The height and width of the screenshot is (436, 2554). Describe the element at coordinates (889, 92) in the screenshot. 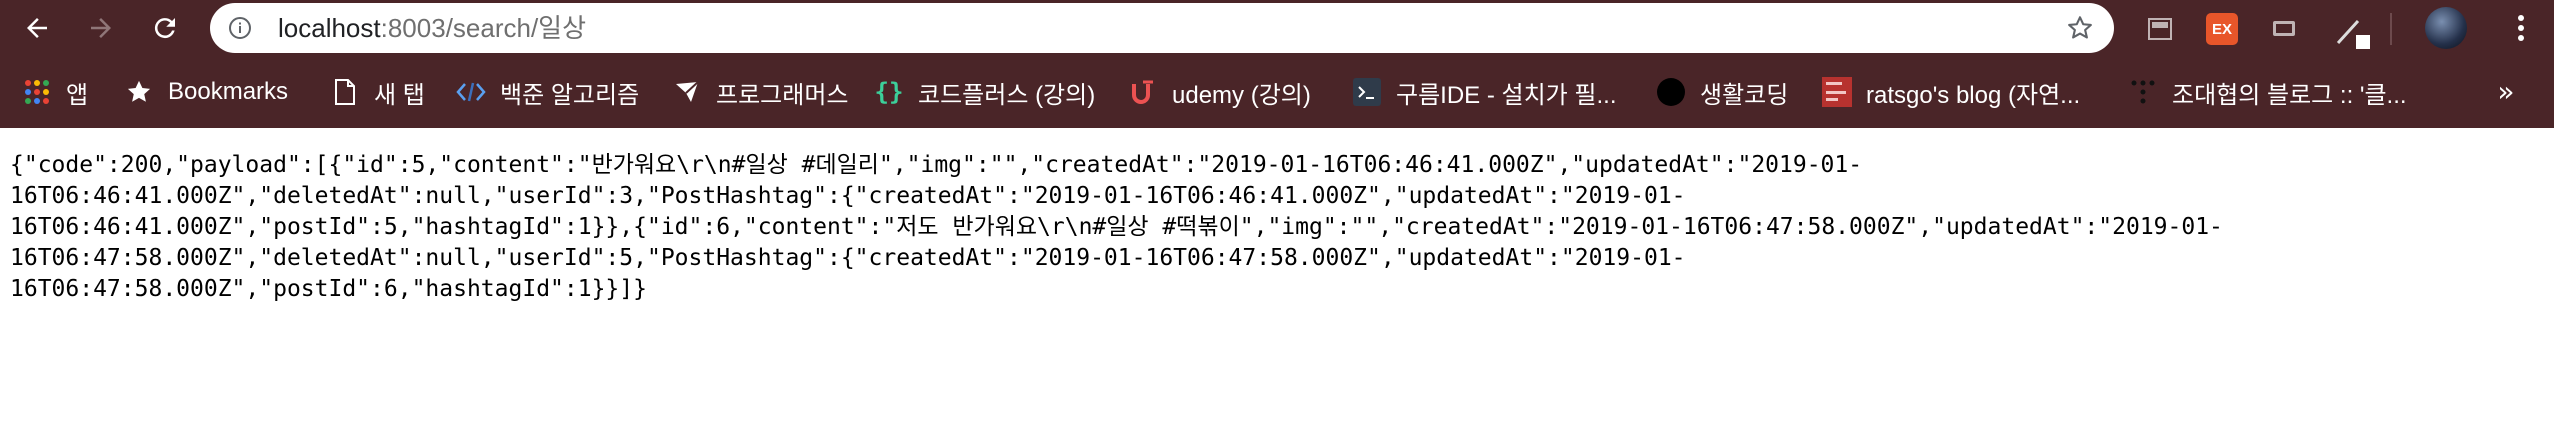

I see `curly-brace-icon: {}` at that location.